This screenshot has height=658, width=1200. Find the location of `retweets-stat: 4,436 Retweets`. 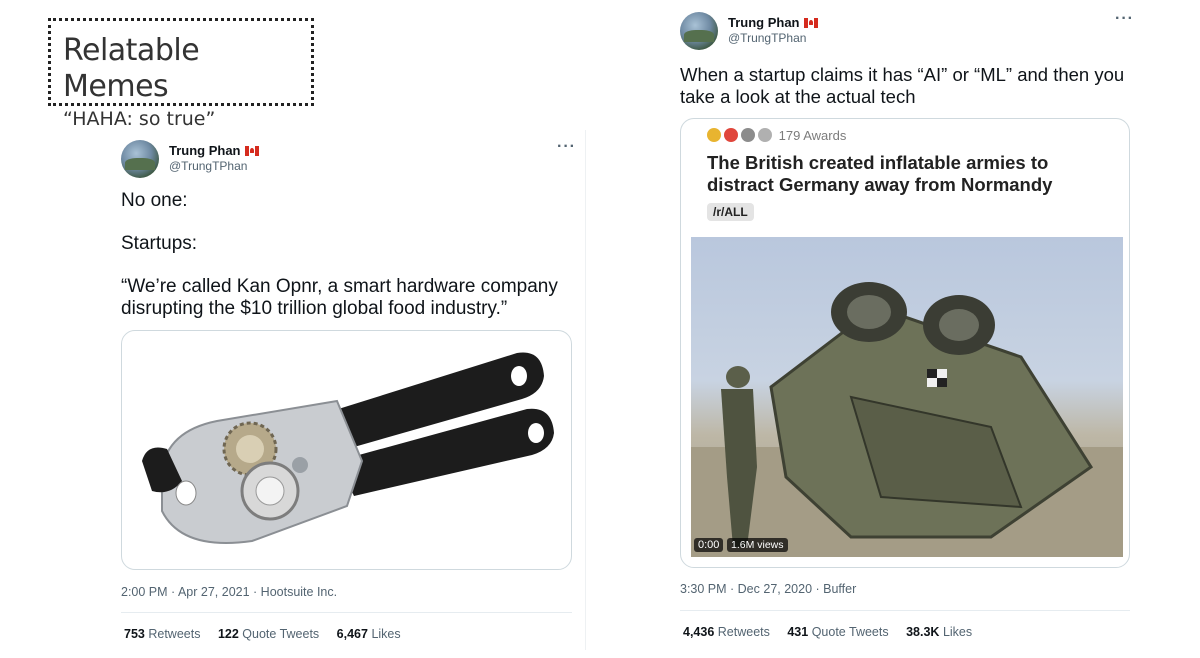

retweets-stat: 4,436 Retweets is located at coordinates (726, 632).